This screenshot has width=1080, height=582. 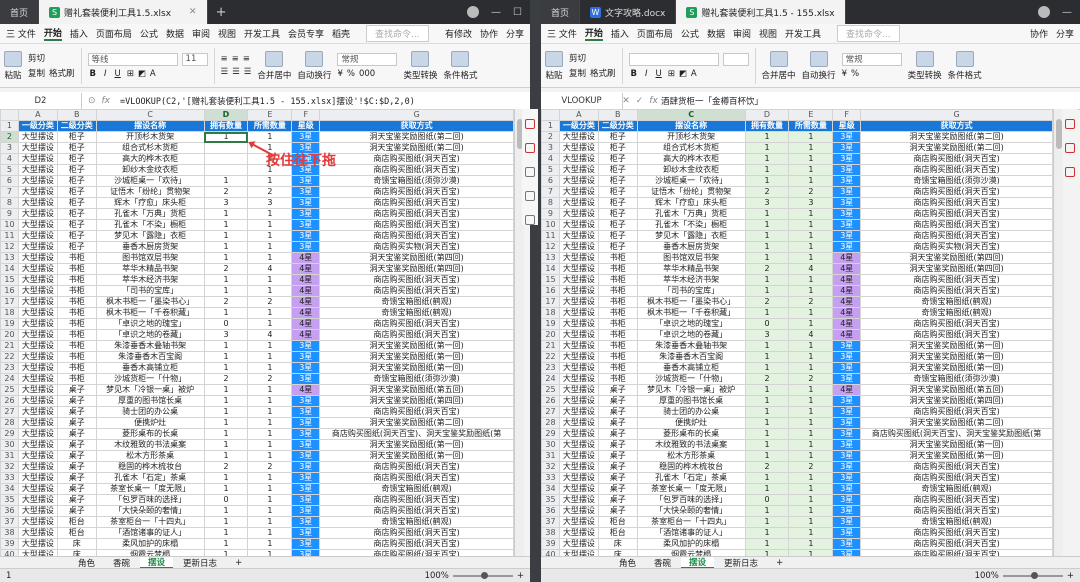 What do you see at coordinates (617, 181) in the screenshot?
I see `cell: 柜子` at bounding box center [617, 181].